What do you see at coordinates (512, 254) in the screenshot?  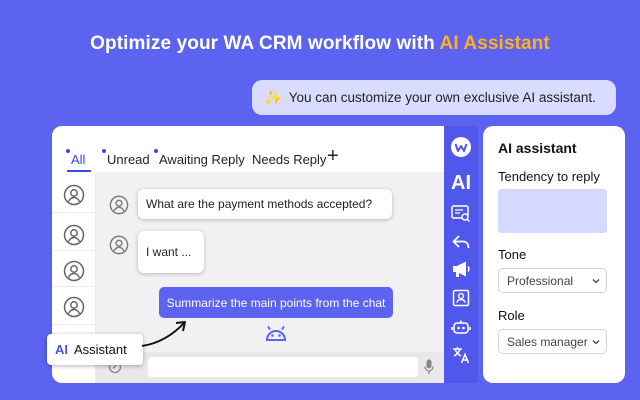 I see `tone-label: Tone` at bounding box center [512, 254].